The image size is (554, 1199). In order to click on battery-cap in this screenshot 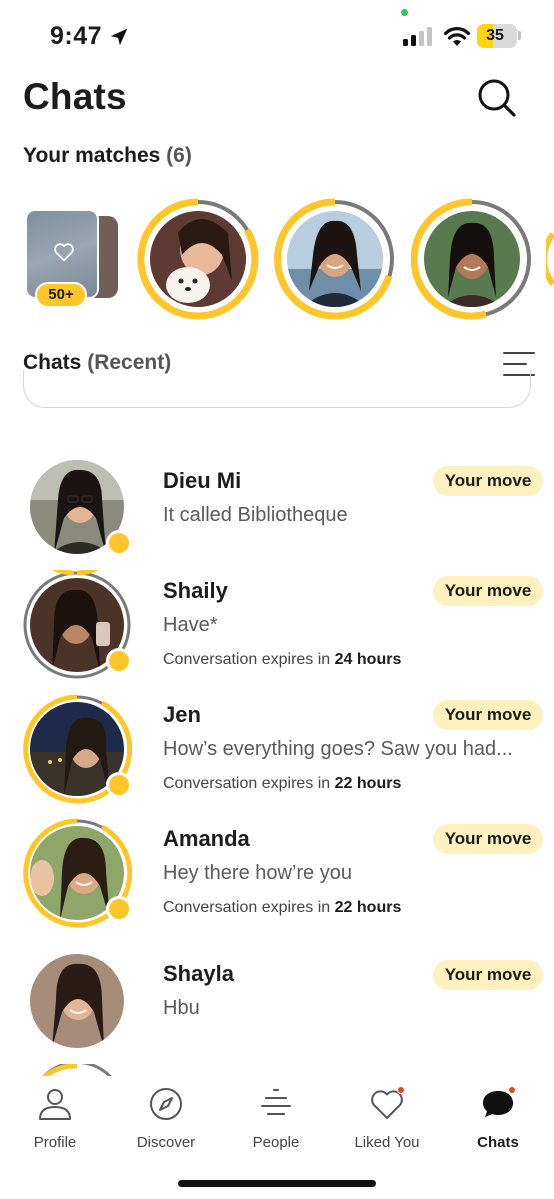, I will do `click(519, 35)`.